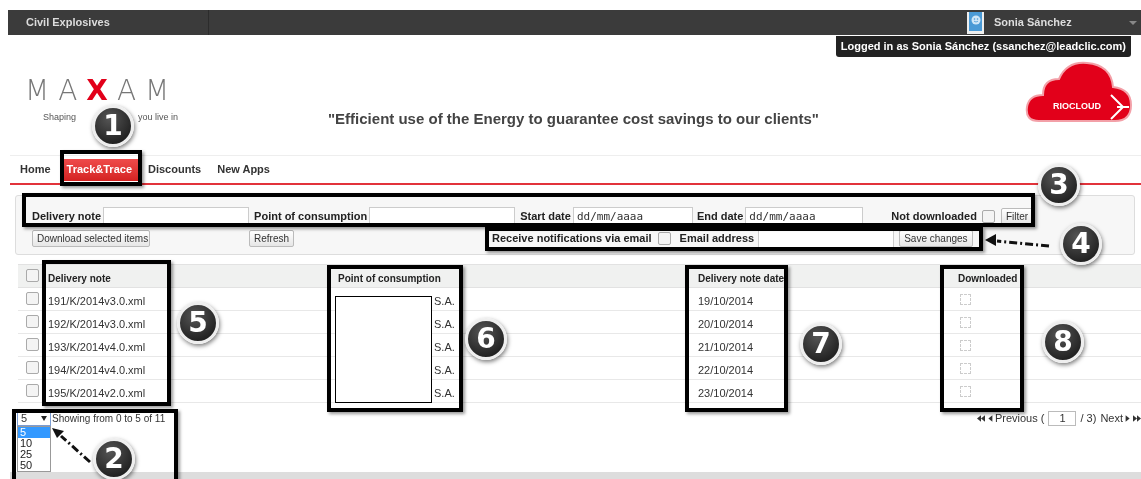 This screenshot has width=1141, height=479. Describe the element at coordinates (726, 324) in the screenshot. I see `table-cell: 20/10/2014` at that location.